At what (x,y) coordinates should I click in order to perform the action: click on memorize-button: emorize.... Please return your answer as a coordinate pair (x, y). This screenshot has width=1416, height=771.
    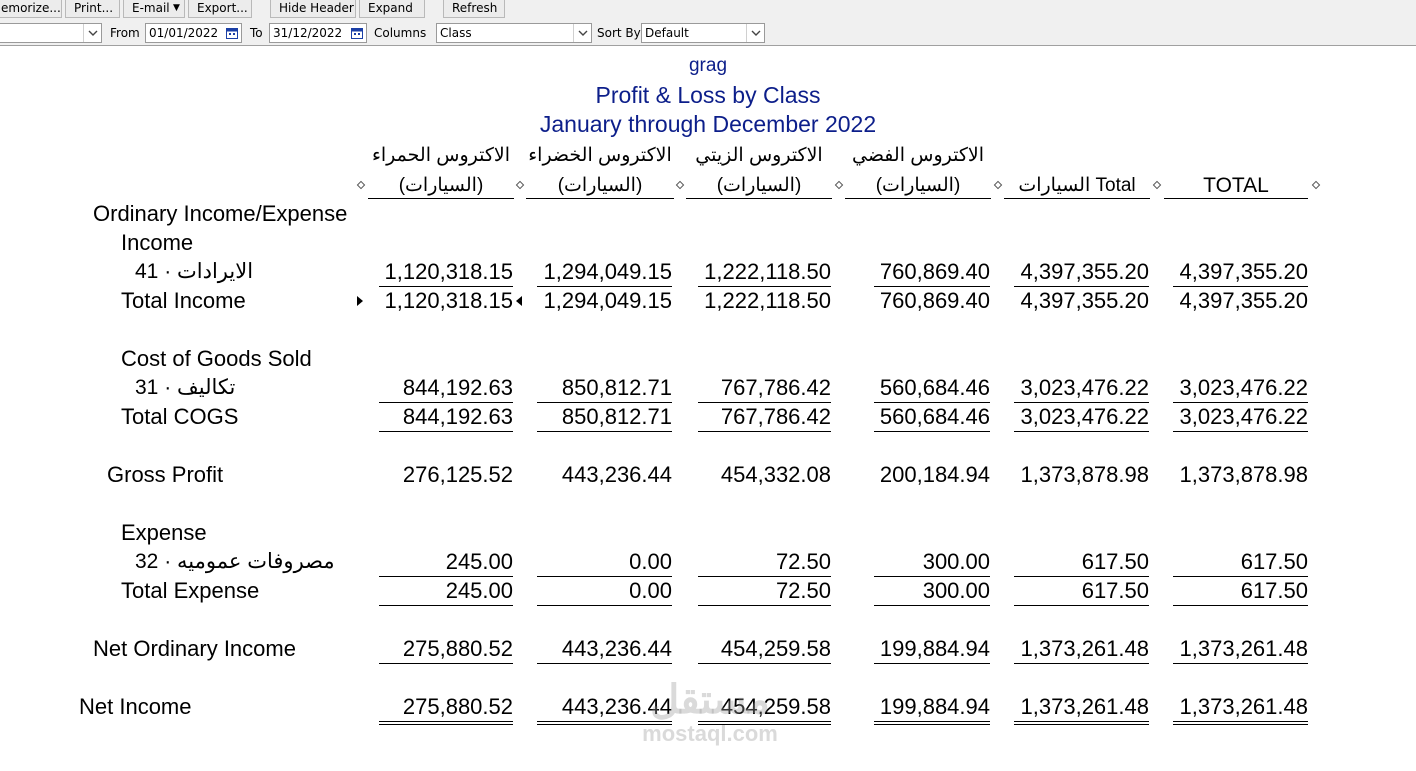
    Looking at the image, I should click on (31, 9).